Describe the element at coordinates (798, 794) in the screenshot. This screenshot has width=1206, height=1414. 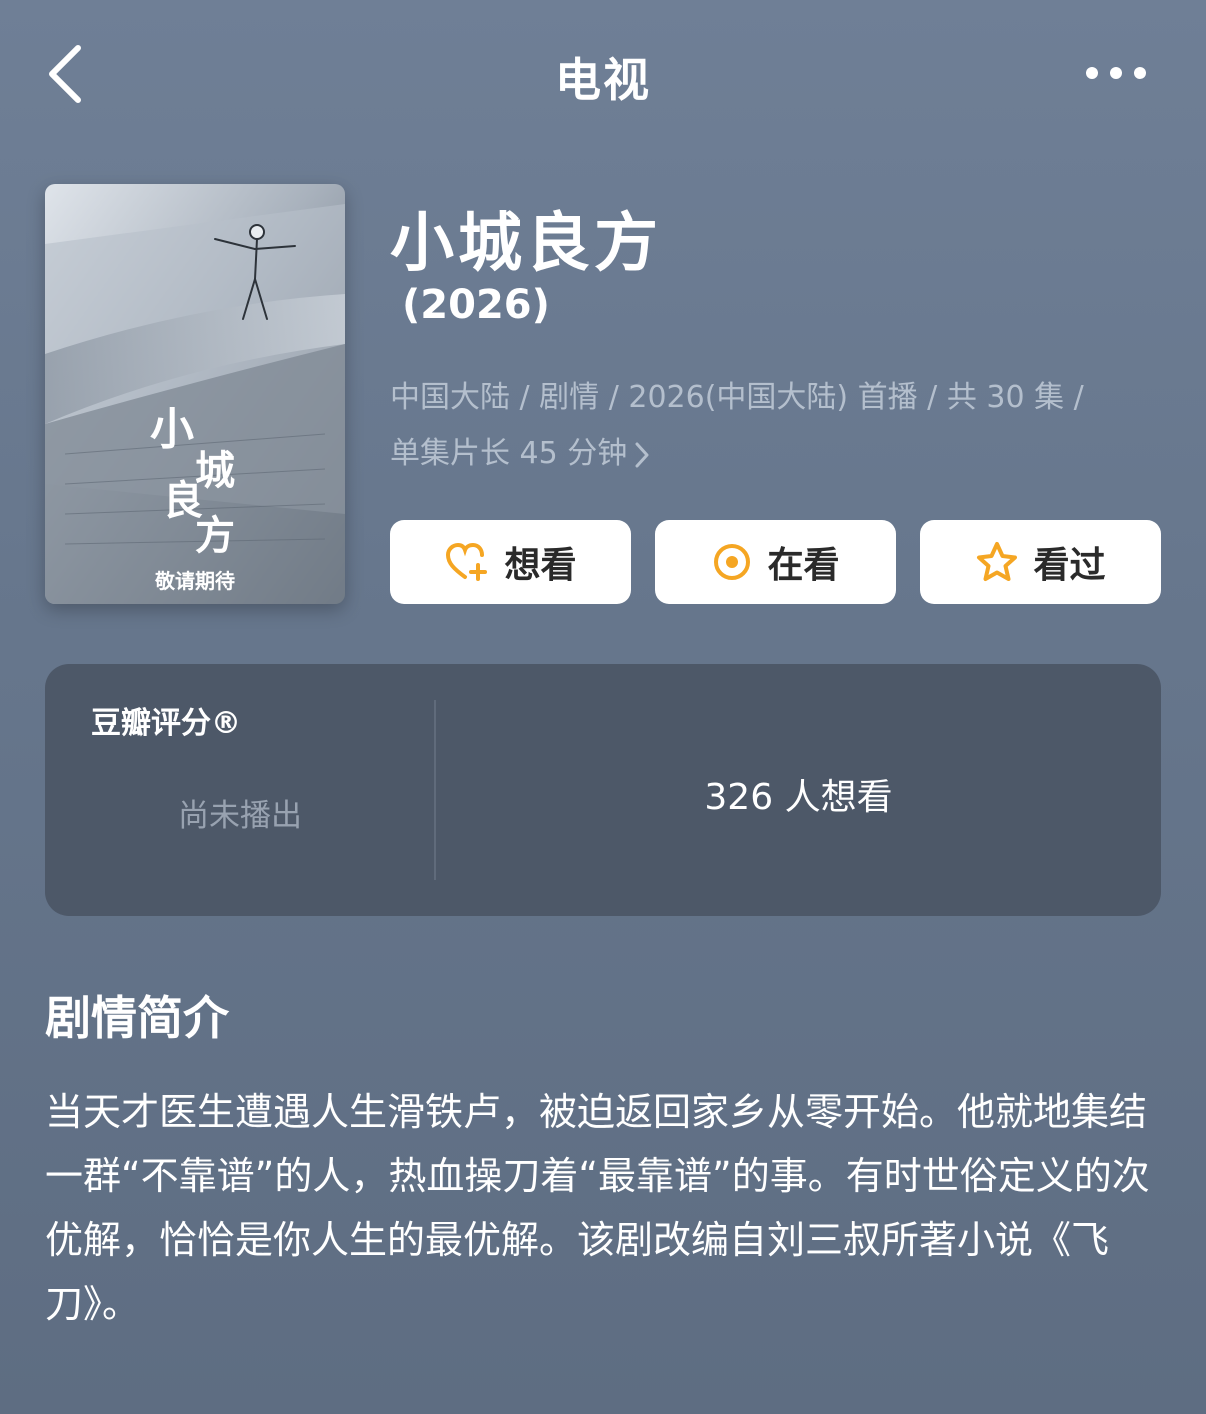
I see `want-count: 326 人想看` at that location.